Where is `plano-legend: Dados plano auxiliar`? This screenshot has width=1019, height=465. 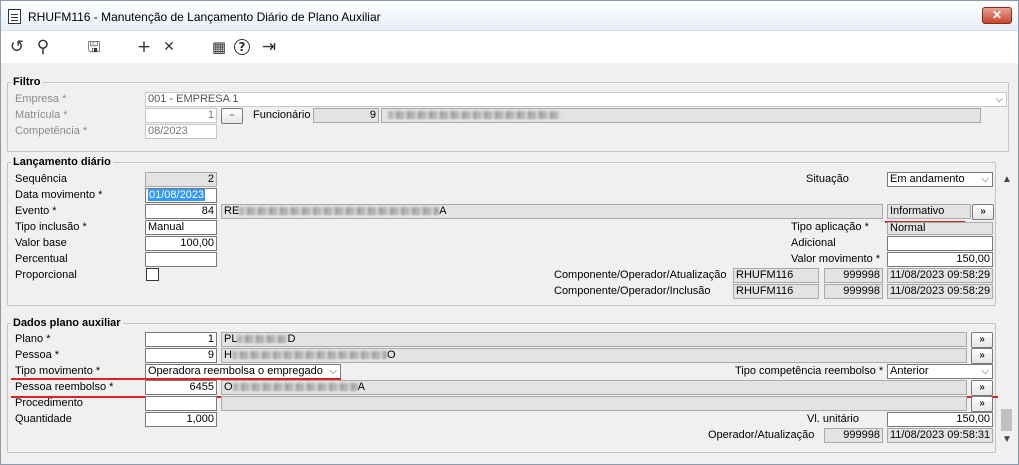 plano-legend: Dados plano auxiliar is located at coordinates (67, 323).